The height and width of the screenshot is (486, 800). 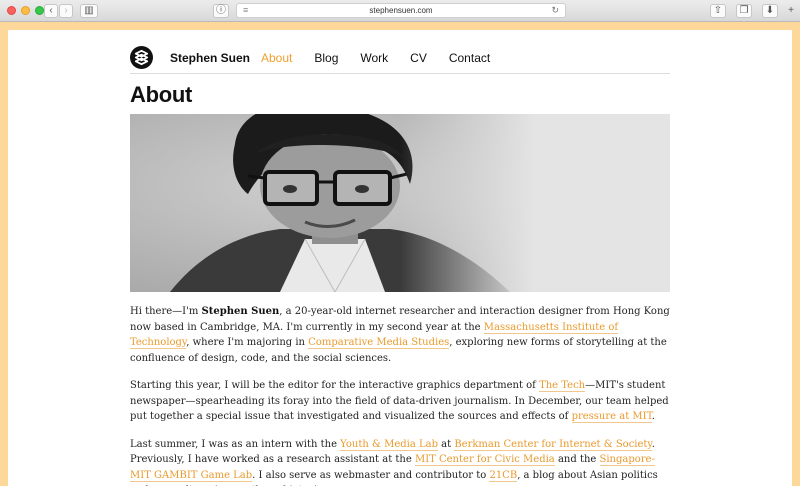 I want to click on downloads-button: ⬇, so click(x=770, y=11).